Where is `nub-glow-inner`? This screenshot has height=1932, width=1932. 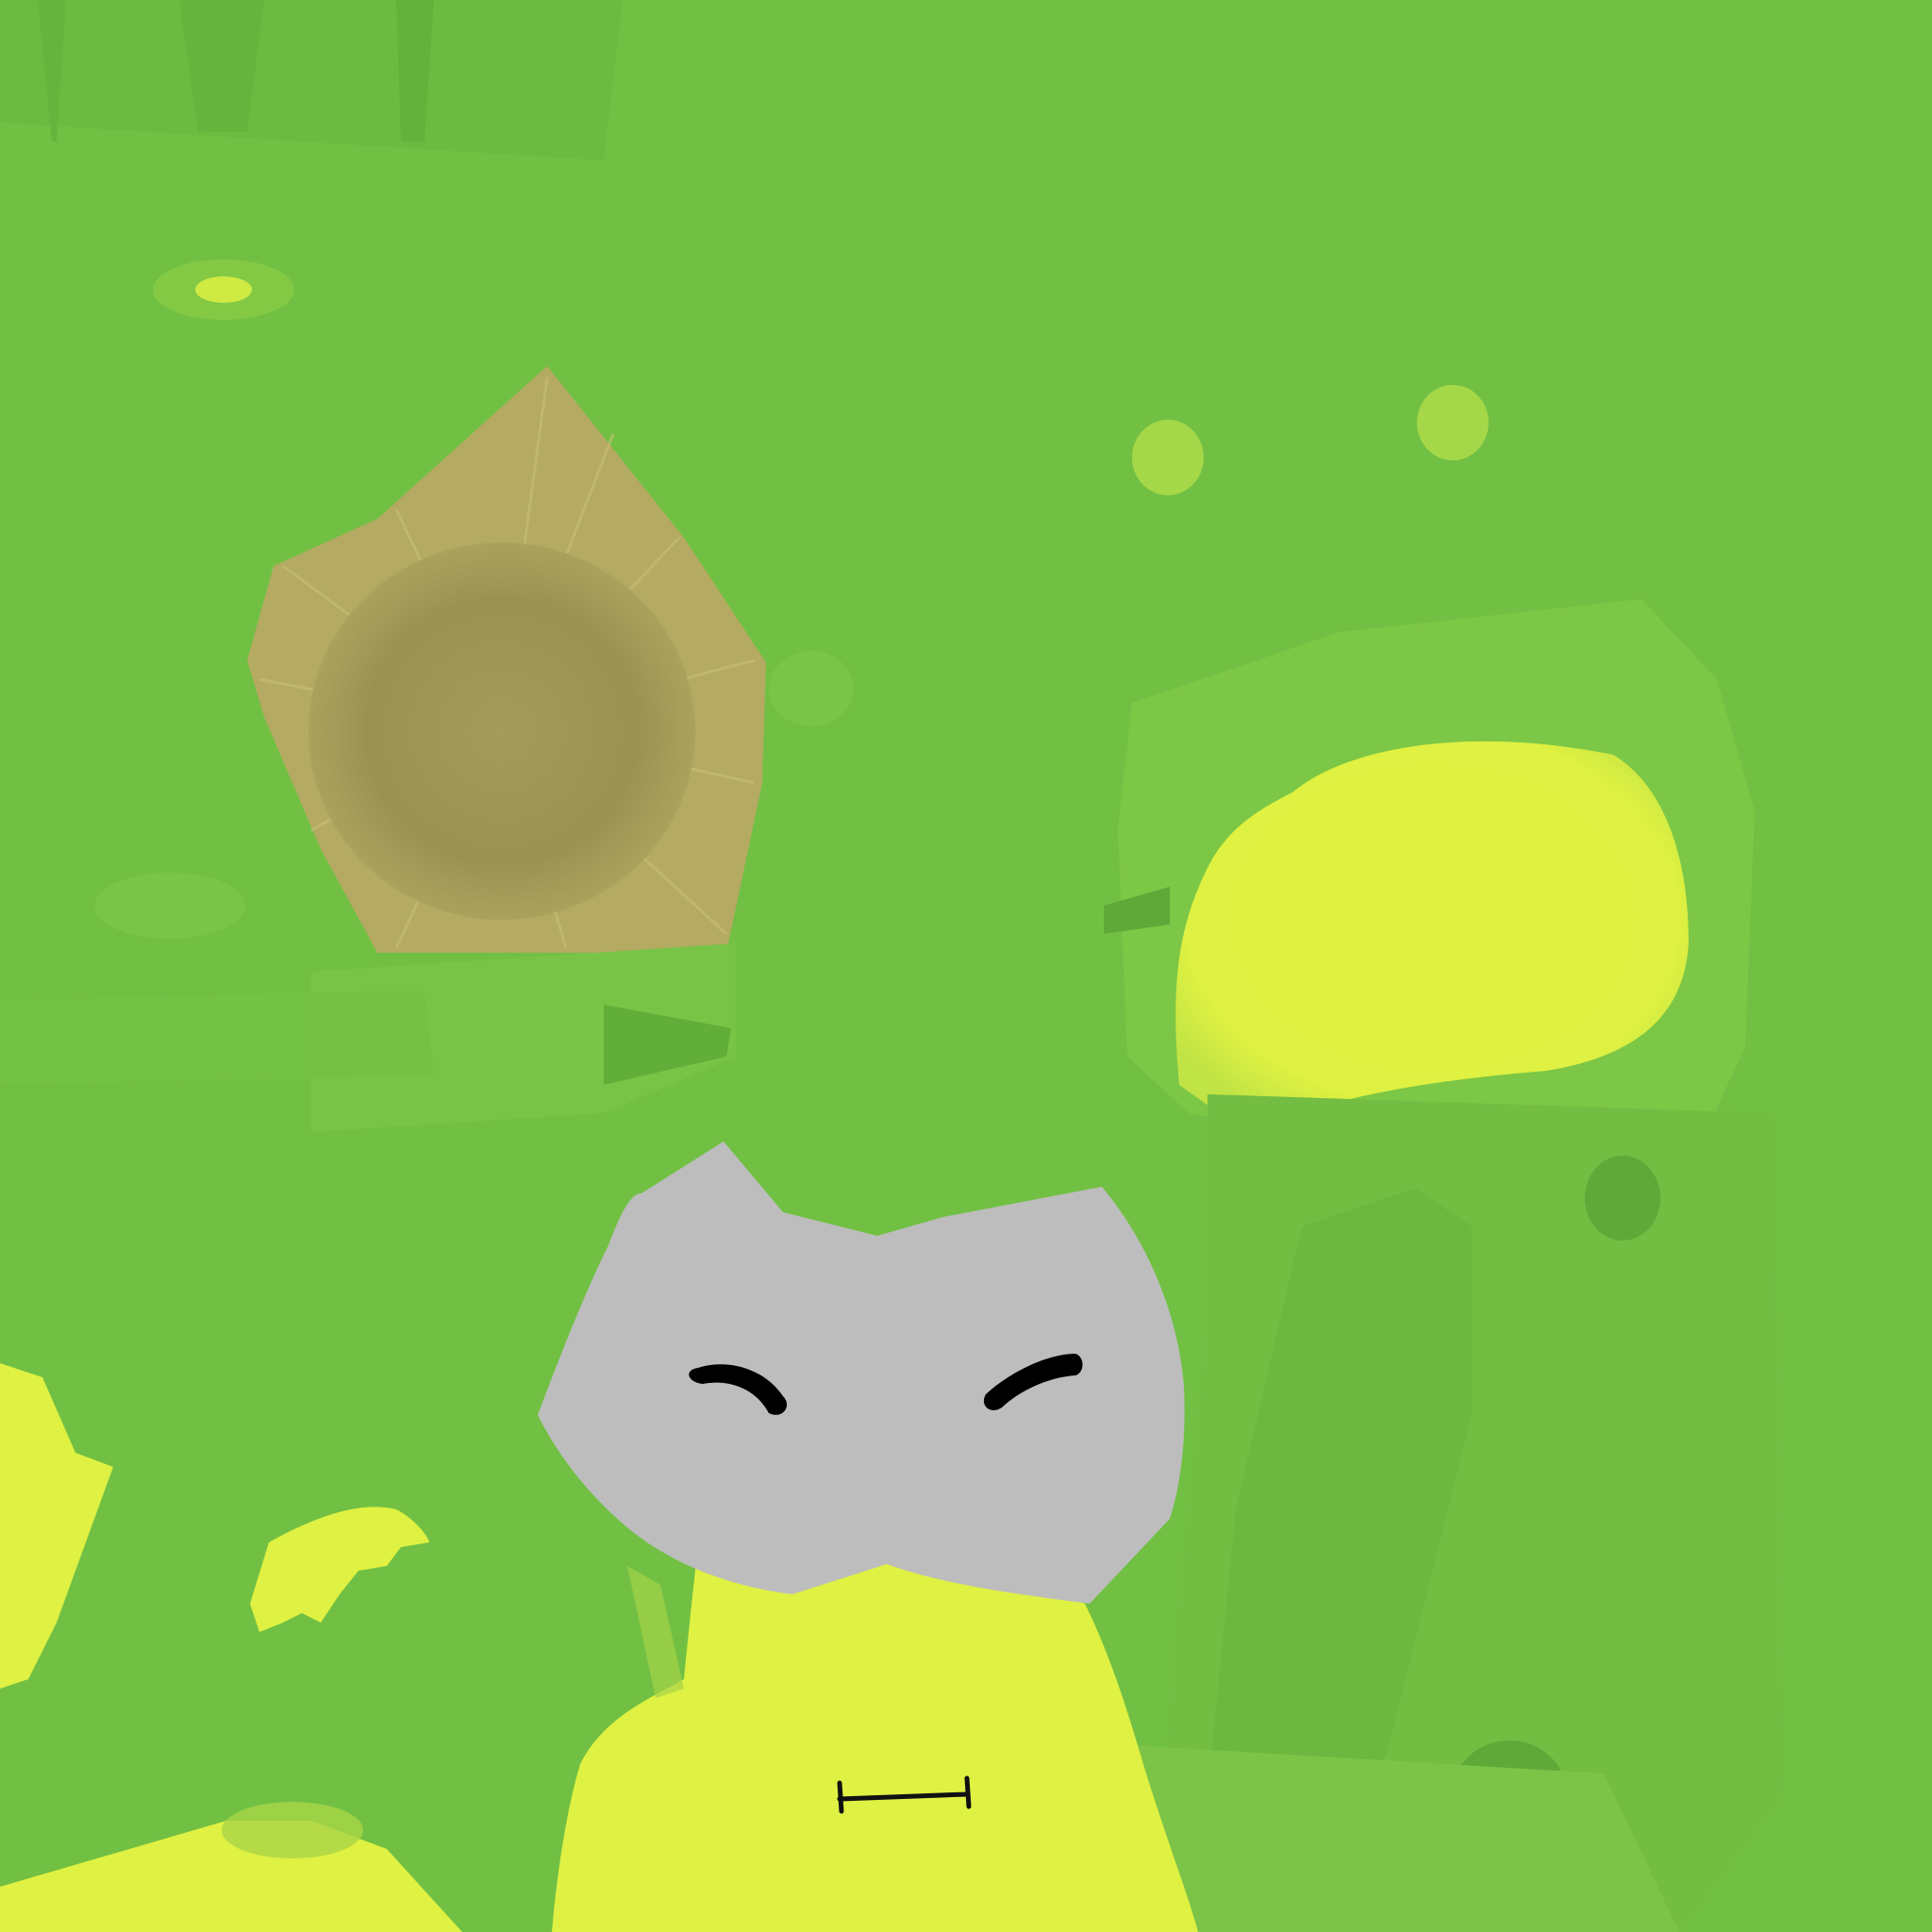 nub-glow-inner is located at coordinates (224, 290).